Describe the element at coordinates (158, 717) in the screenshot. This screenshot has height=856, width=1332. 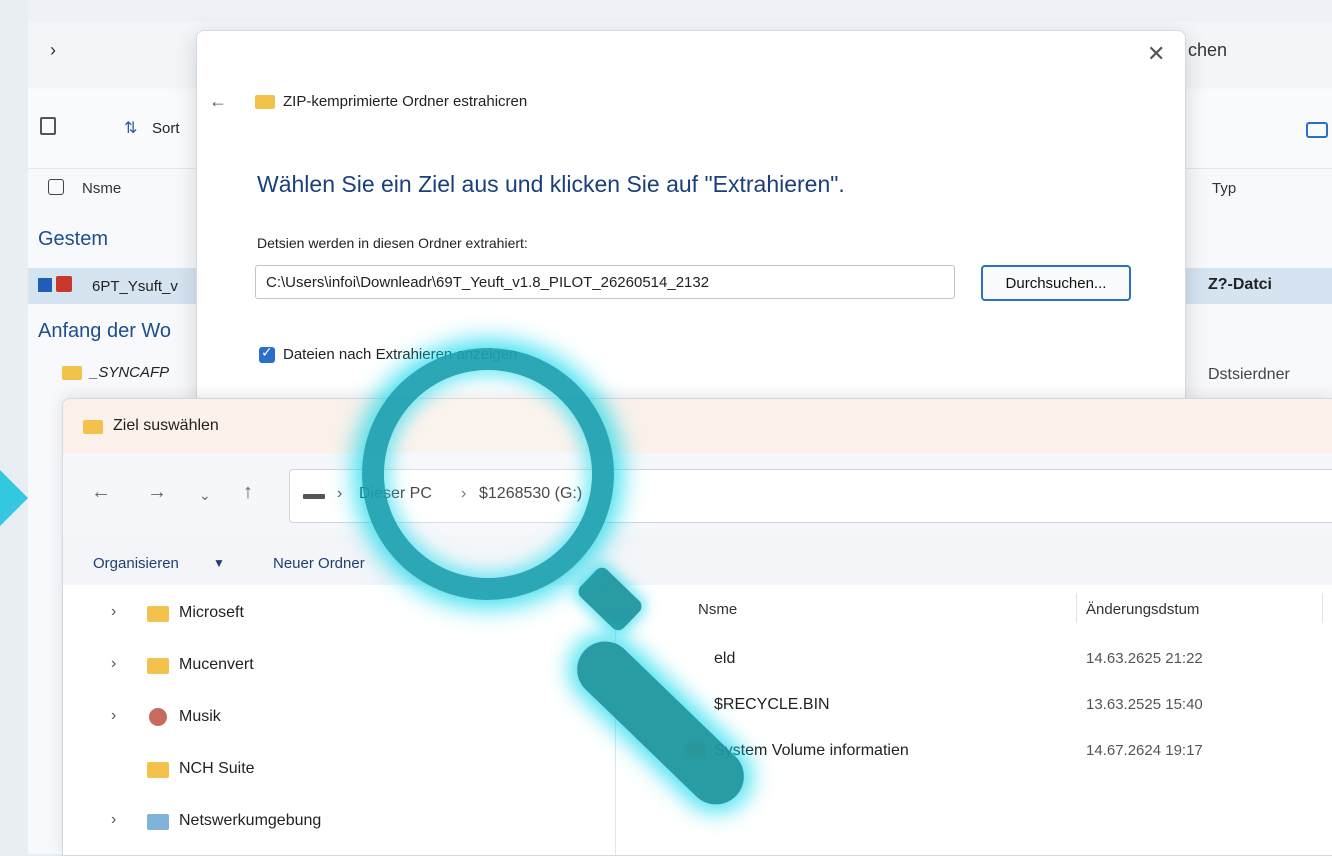
I see `music-icon` at that location.